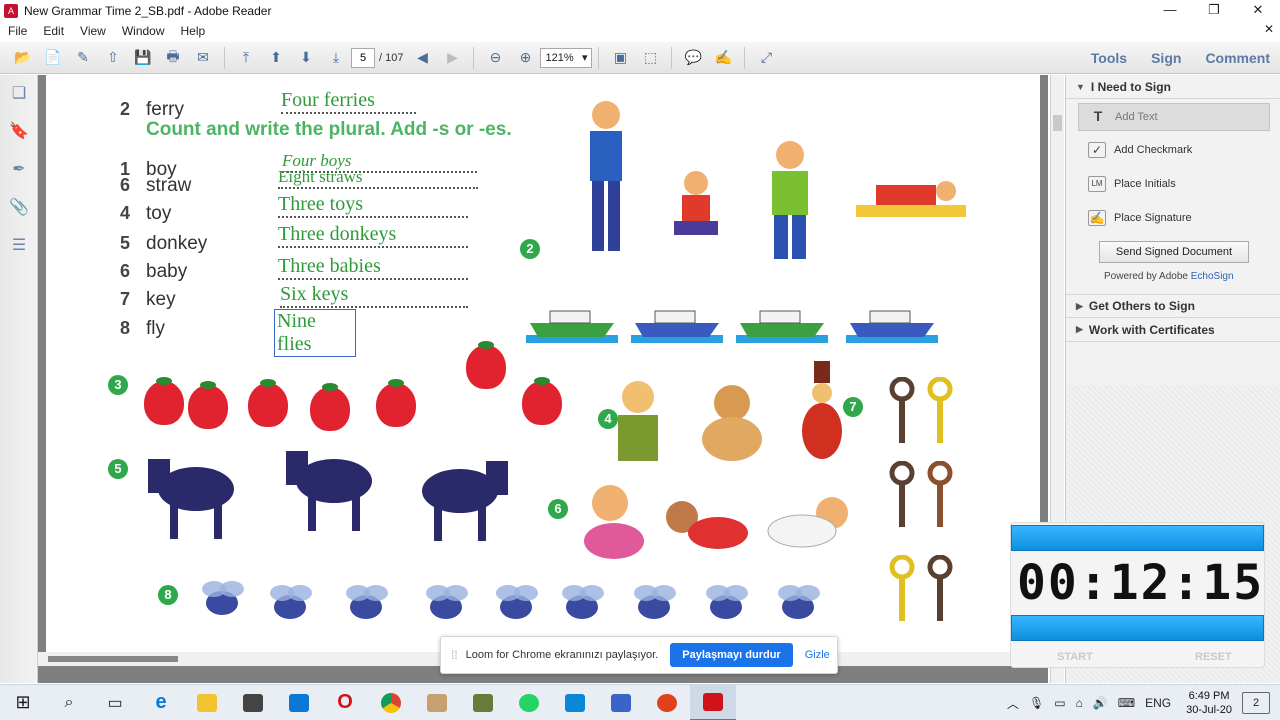 The image size is (1280, 720). I want to click on print-icon: 🖶, so click(173, 58).